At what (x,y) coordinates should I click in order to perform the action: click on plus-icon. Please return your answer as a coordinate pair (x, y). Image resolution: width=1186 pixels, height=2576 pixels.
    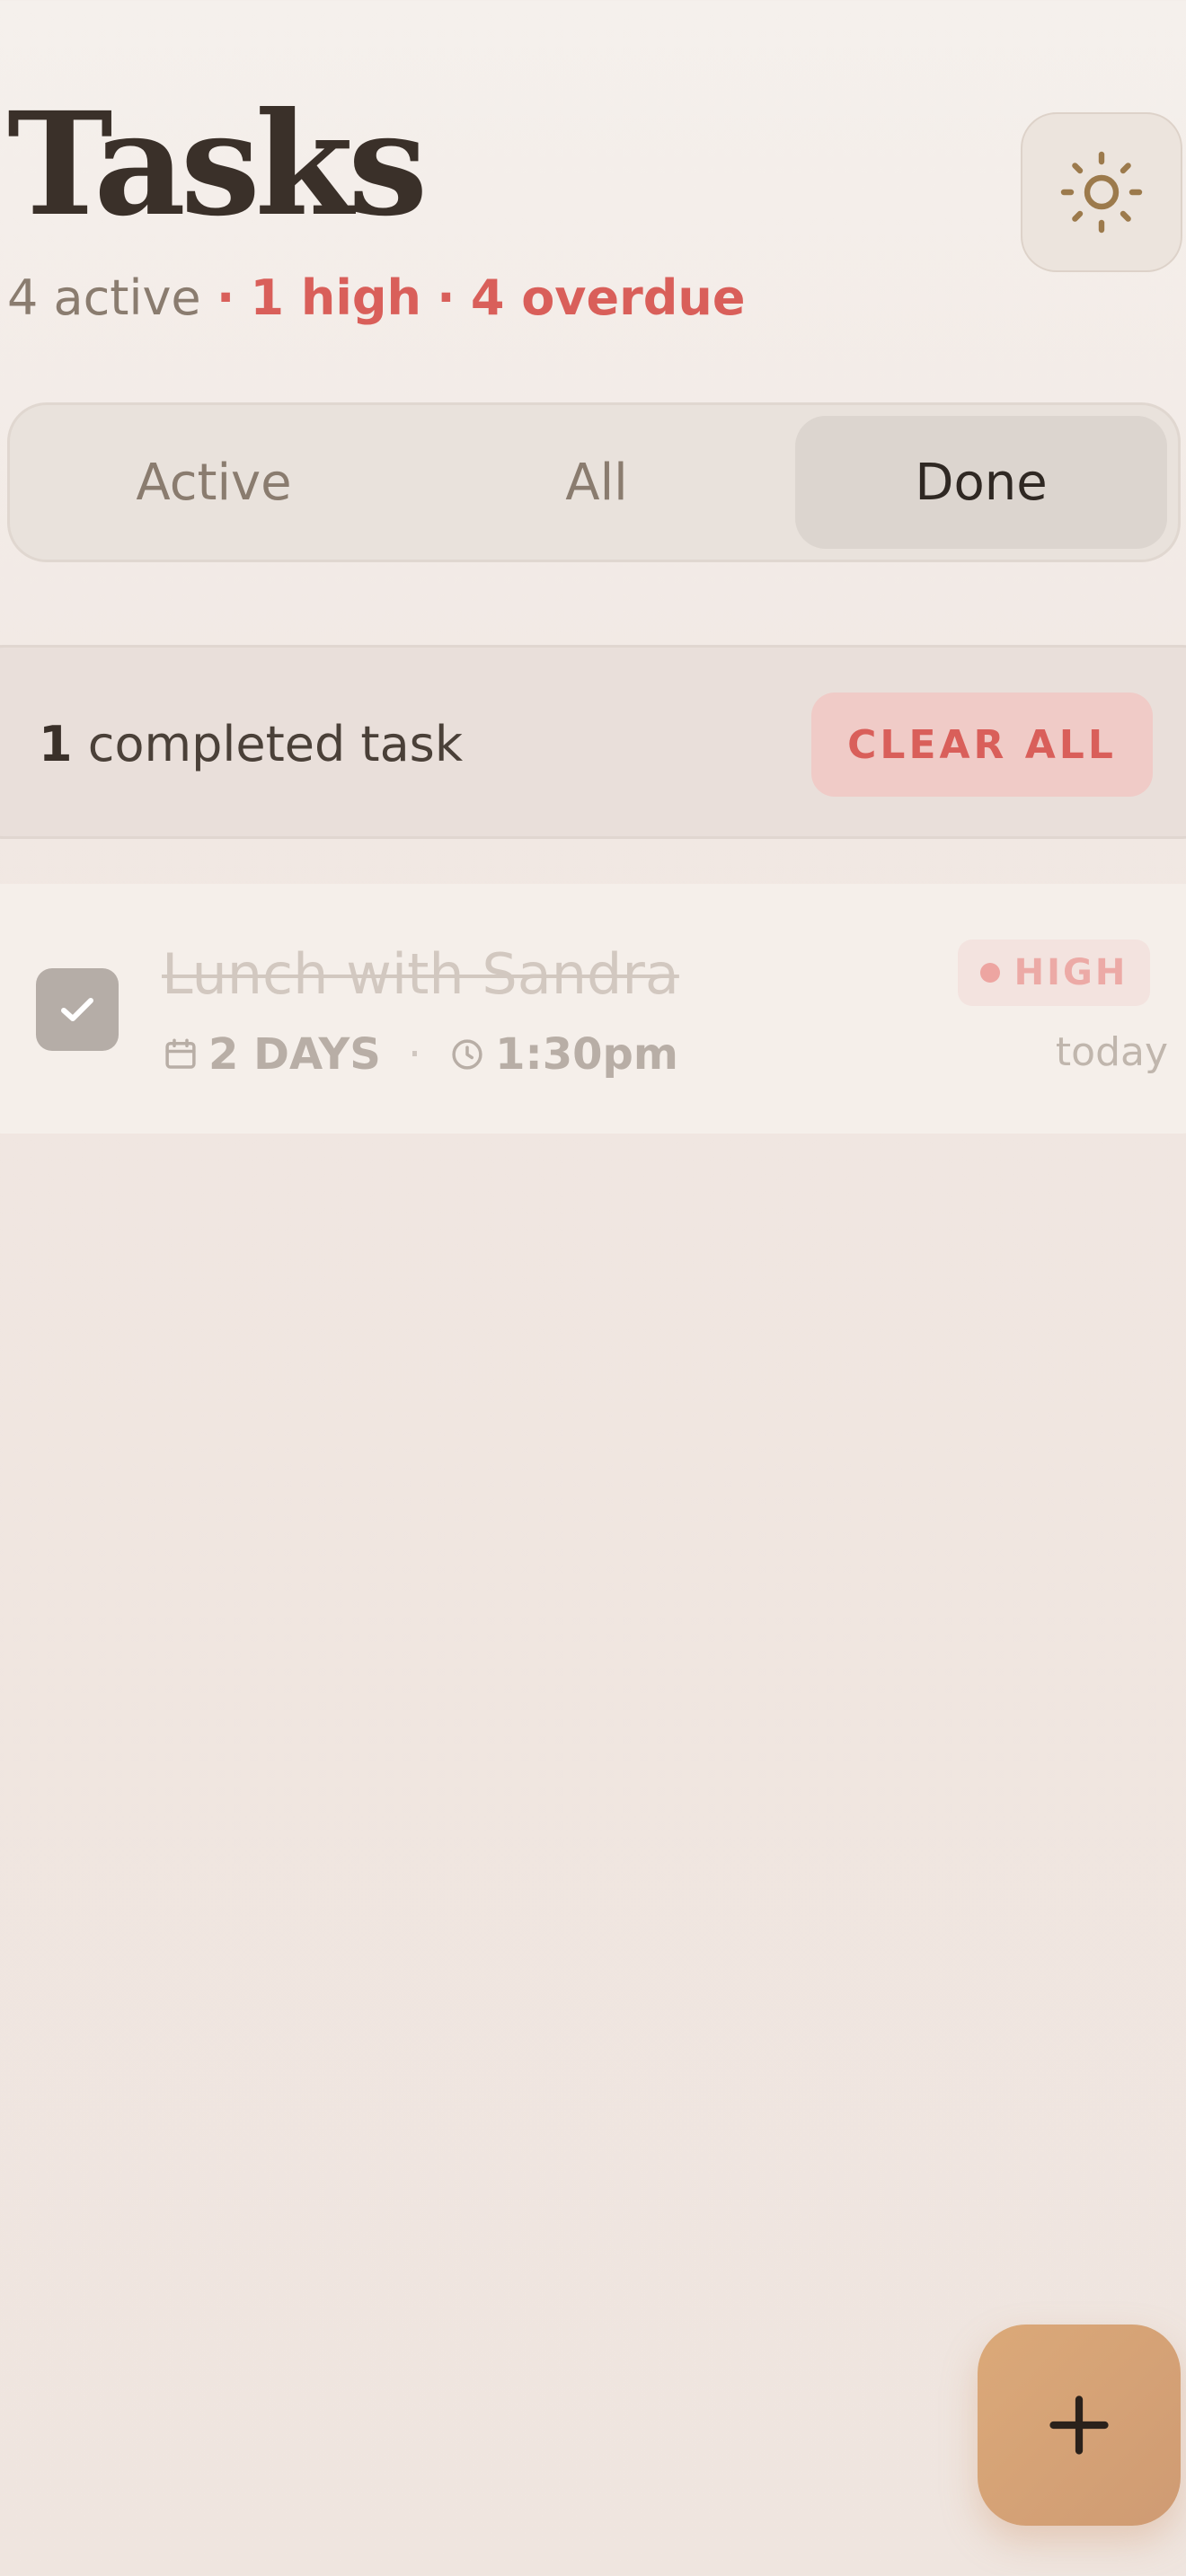
    Looking at the image, I should click on (1079, 2425).